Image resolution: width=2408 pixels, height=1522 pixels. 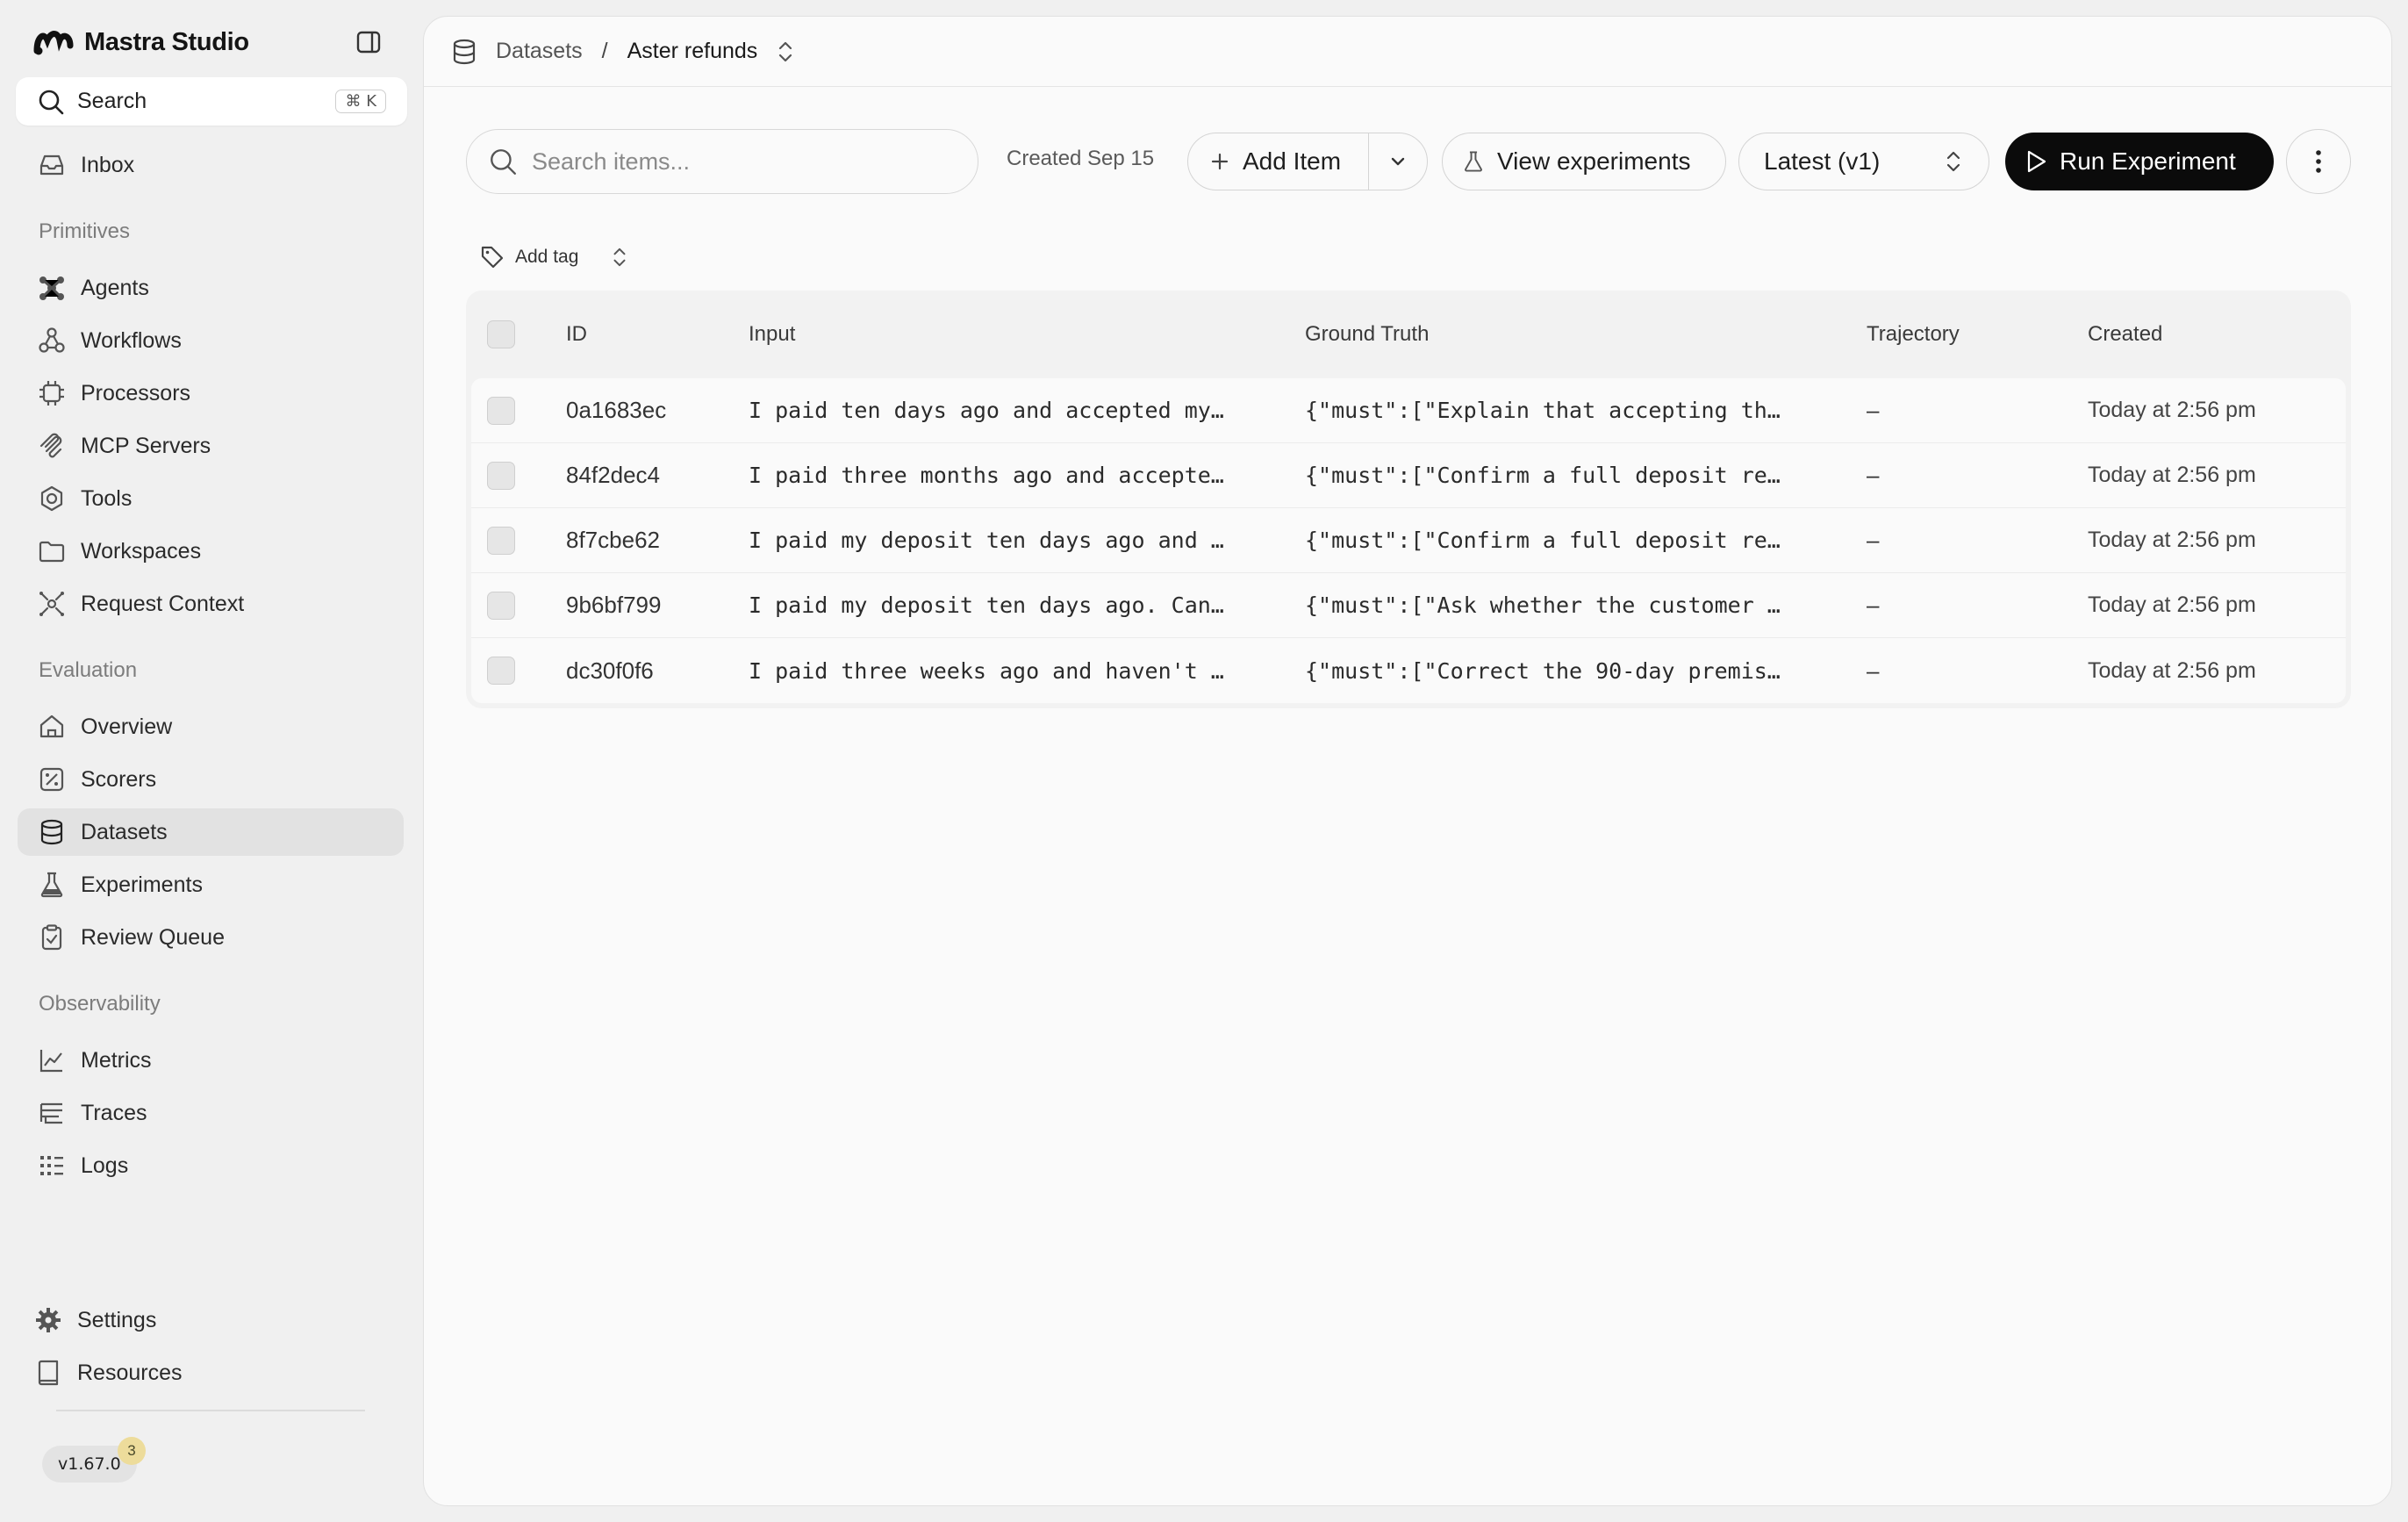 What do you see at coordinates (1398, 161) in the screenshot?
I see `add-item-dropdown-button` at bounding box center [1398, 161].